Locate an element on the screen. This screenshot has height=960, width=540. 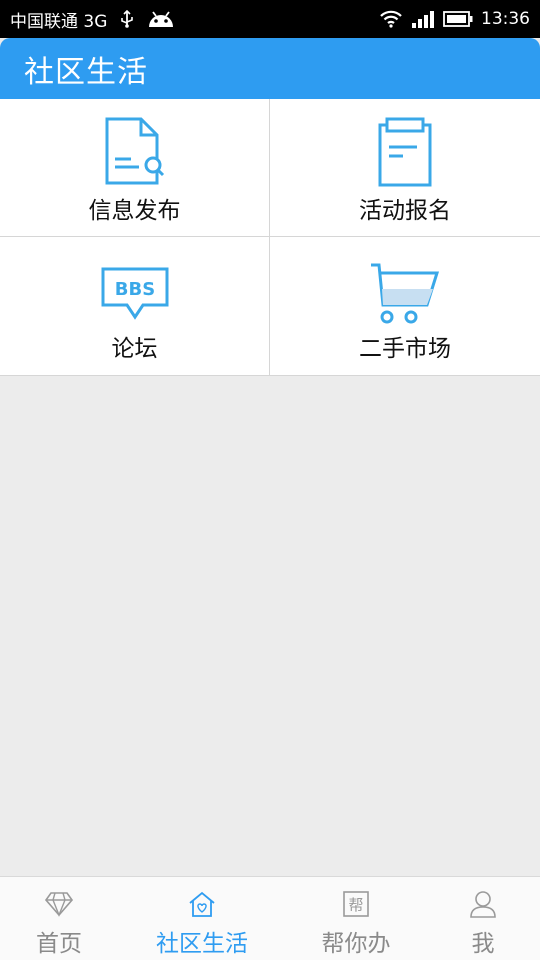
diamond-icon is located at coordinates (59, 904).